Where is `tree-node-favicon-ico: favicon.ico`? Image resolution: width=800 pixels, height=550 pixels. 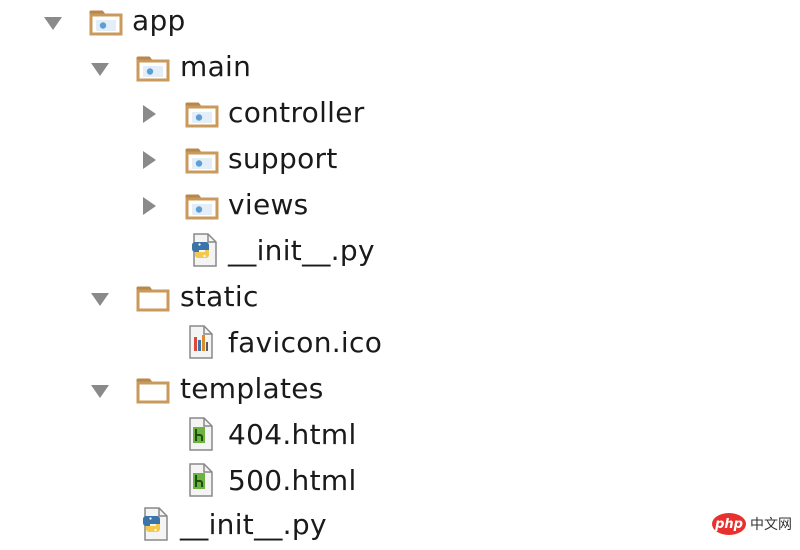 tree-node-favicon-ico: favicon.ico is located at coordinates (200, 345).